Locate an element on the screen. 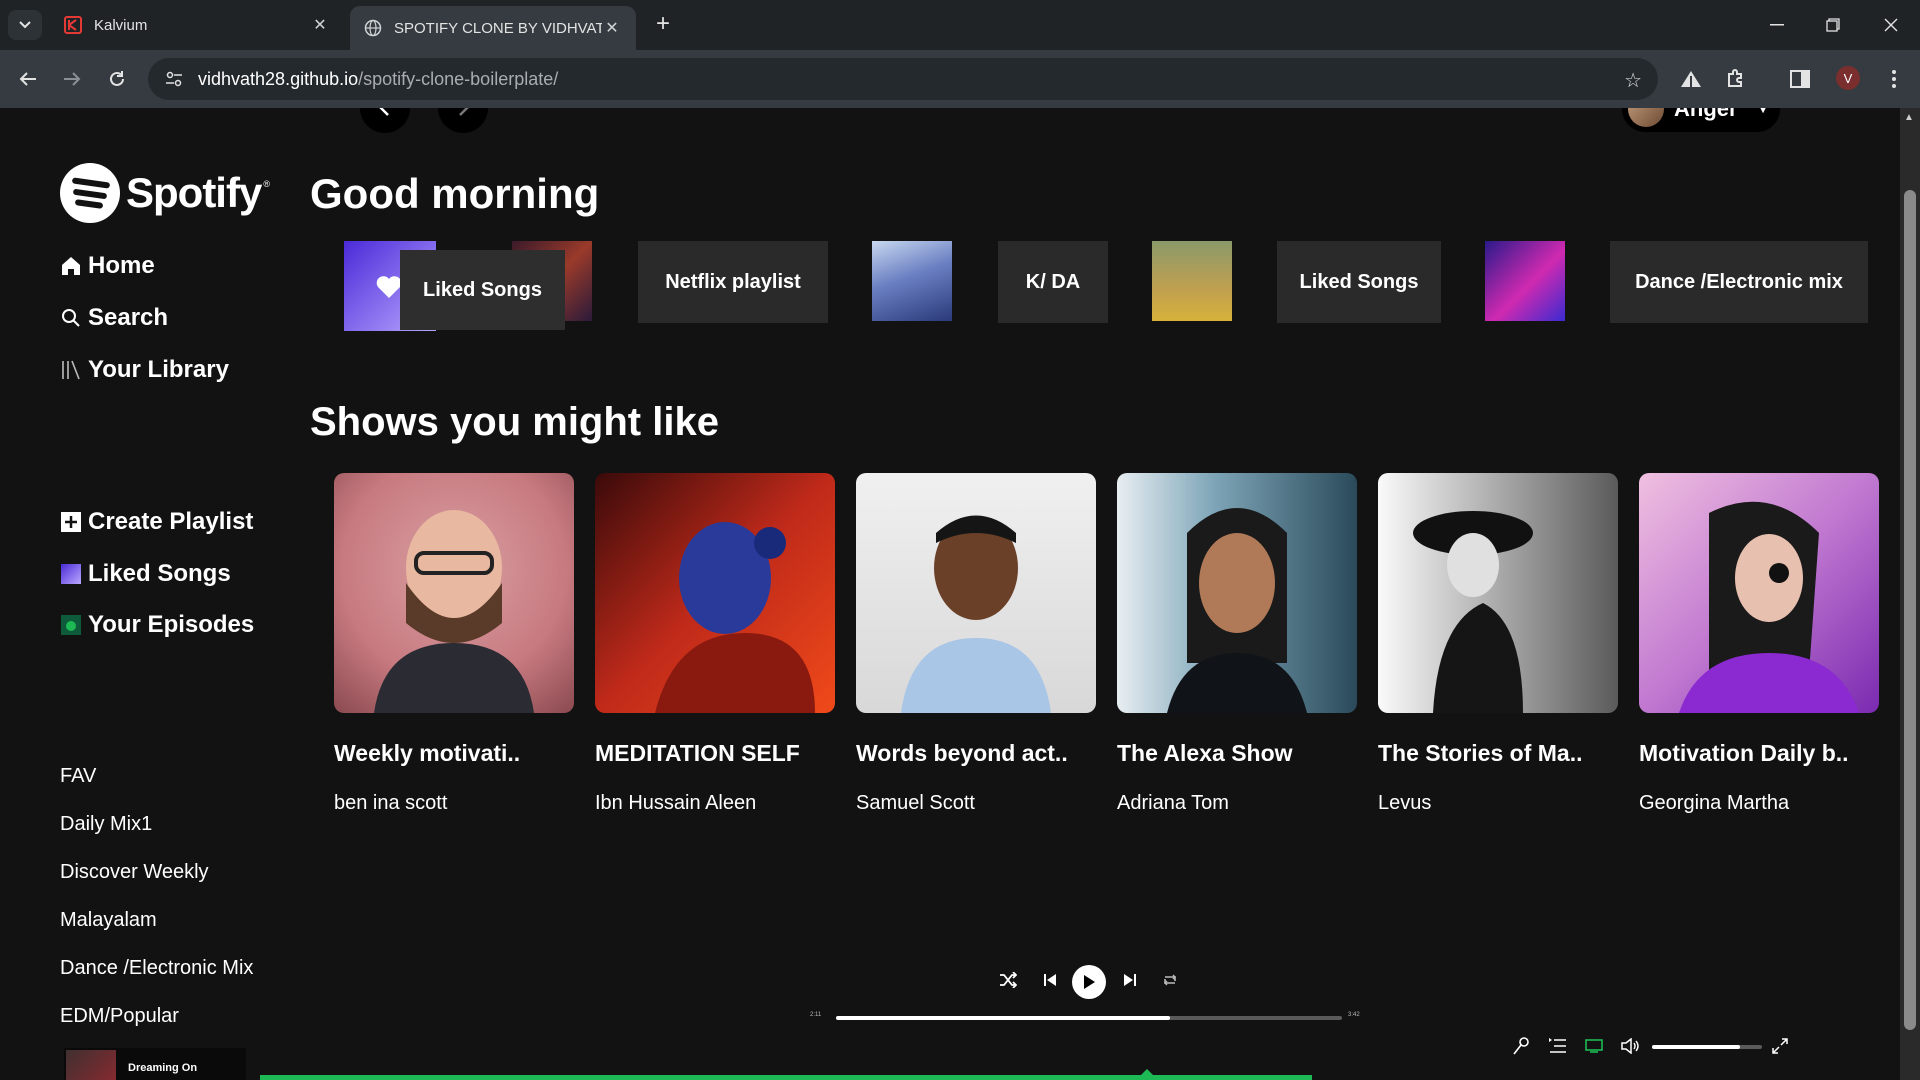 This screenshot has width=1920, height=1080. repeat-icon is located at coordinates (1170, 980).